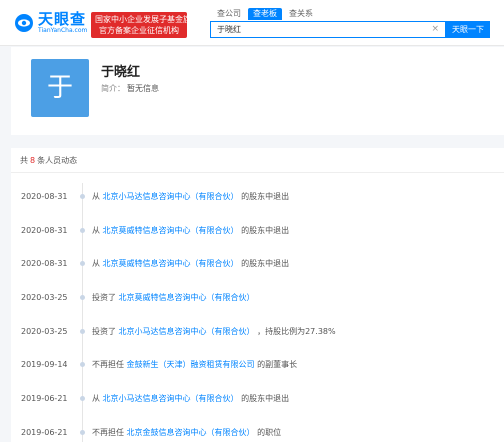 The width and height of the screenshot is (504, 442). I want to click on list-item: 2020-03-25 投资了 北京莫威特信息咨询中心（有限合伙）, so click(257, 297).